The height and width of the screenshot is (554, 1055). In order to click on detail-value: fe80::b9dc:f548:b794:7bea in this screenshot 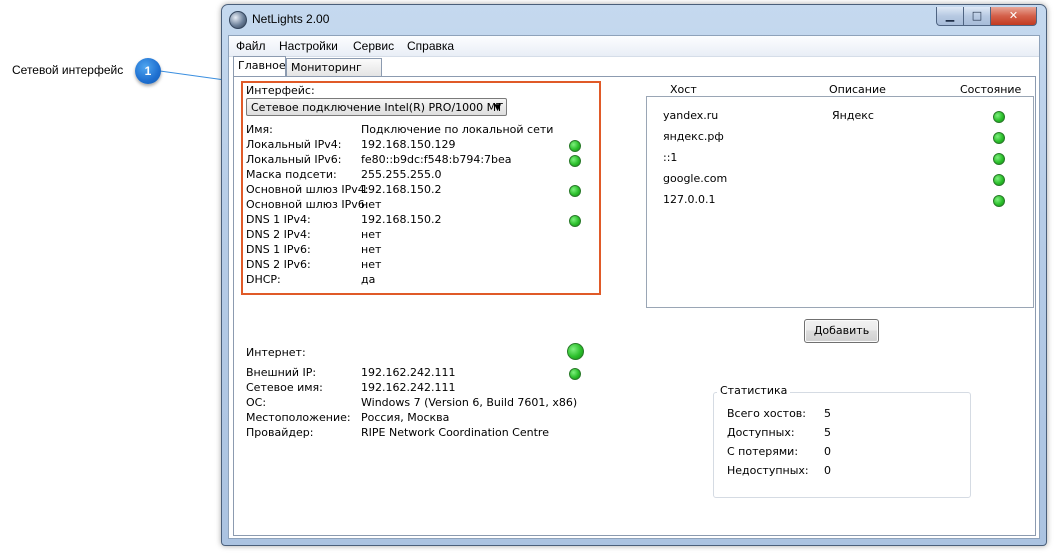, I will do `click(436, 159)`.